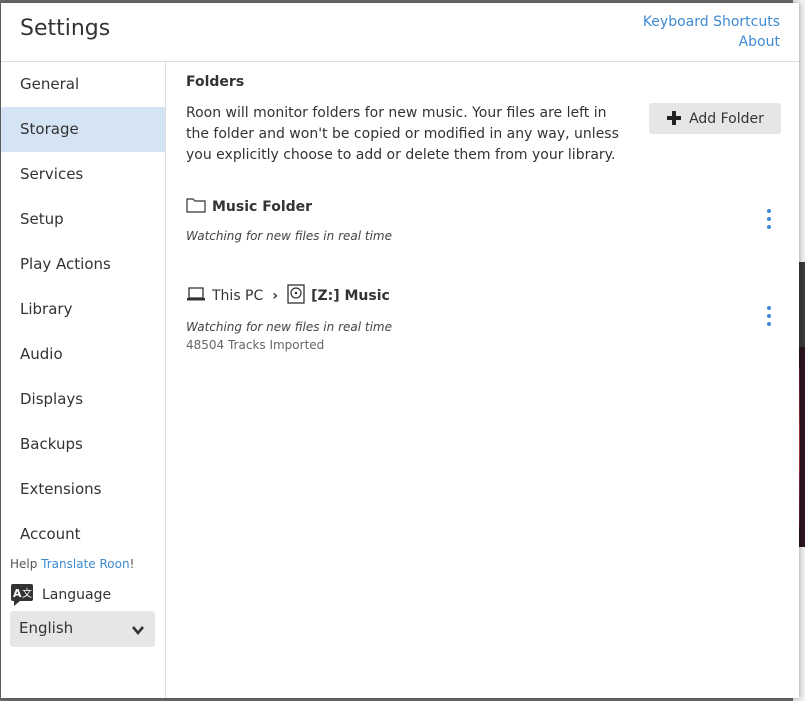 This screenshot has height=701, width=805. What do you see at coordinates (83, 219) in the screenshot?
I see `sidebar-item-setup: Setup` at bounding box center [83, 219].